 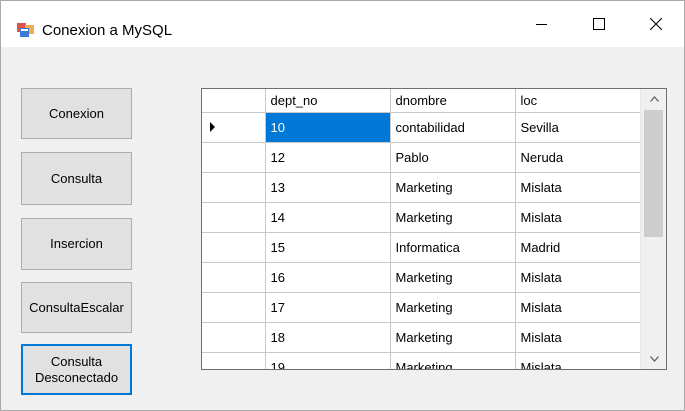 What do you see at coordinates (328, 277) in the screenshot?
I see `cell-dept-no: 16` at bounding box center [328, 277].